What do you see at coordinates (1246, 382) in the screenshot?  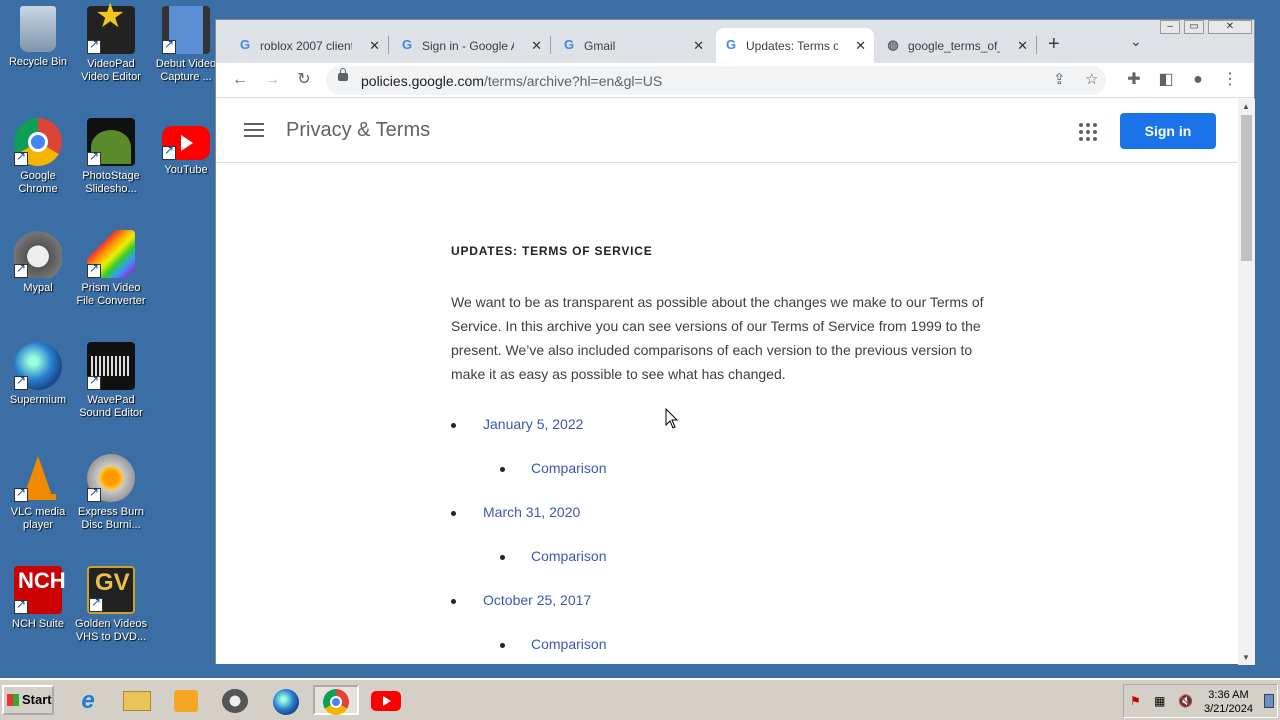 I see `page-scrollbar: ▲ ▼` at bounding box center [1246, 382].